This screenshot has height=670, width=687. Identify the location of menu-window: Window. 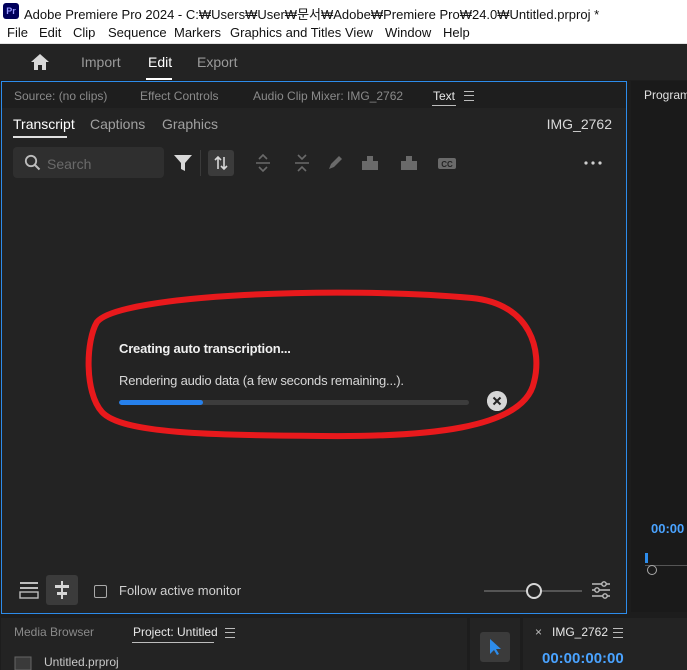
(408, 32).